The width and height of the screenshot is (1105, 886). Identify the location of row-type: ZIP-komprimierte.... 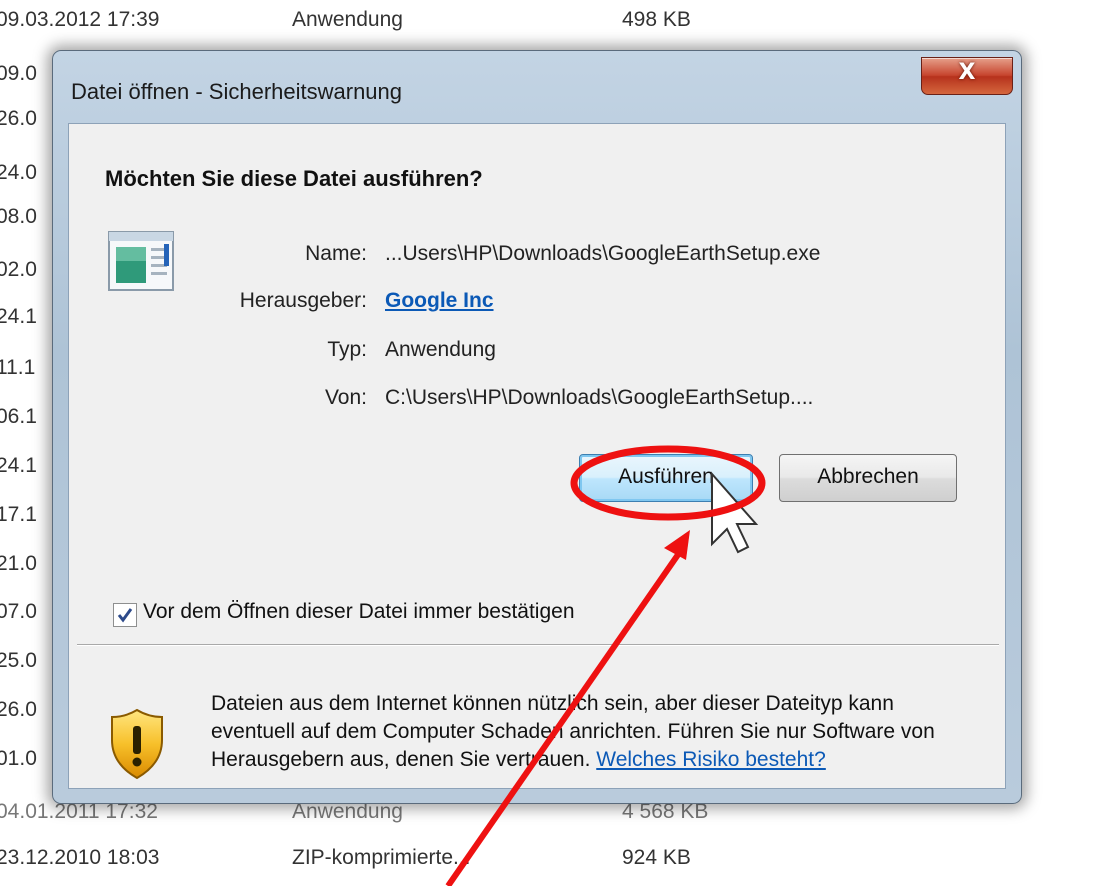
(381, 857).